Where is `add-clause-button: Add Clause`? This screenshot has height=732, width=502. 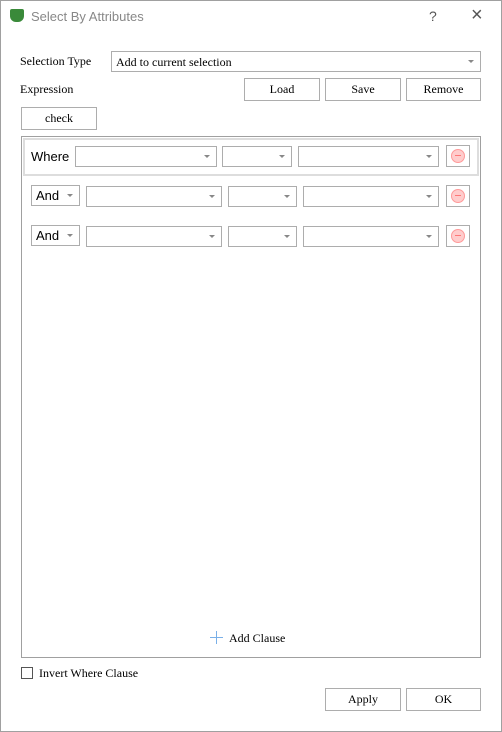 add-clause-button: Add Clause is located at coordinates (252, 638).